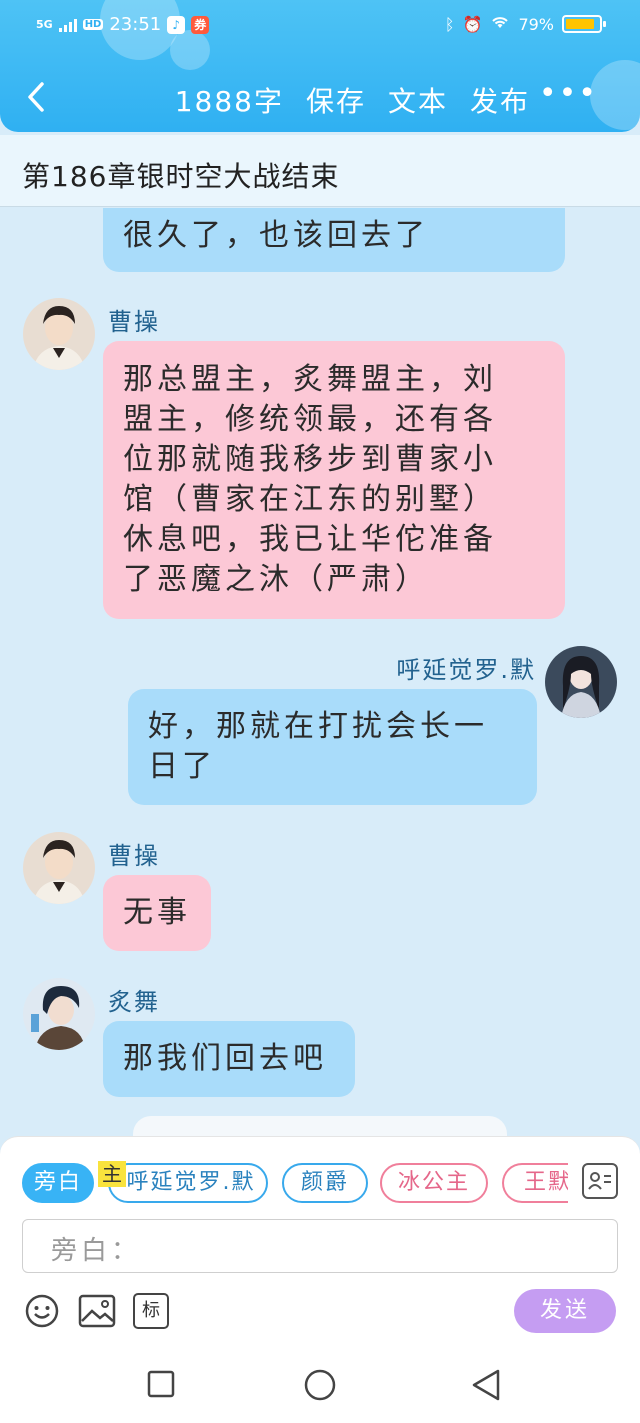 The height and width of the screenshot is (1423, 640). I want to click on more-options-icon: •••, so click(568, 94).